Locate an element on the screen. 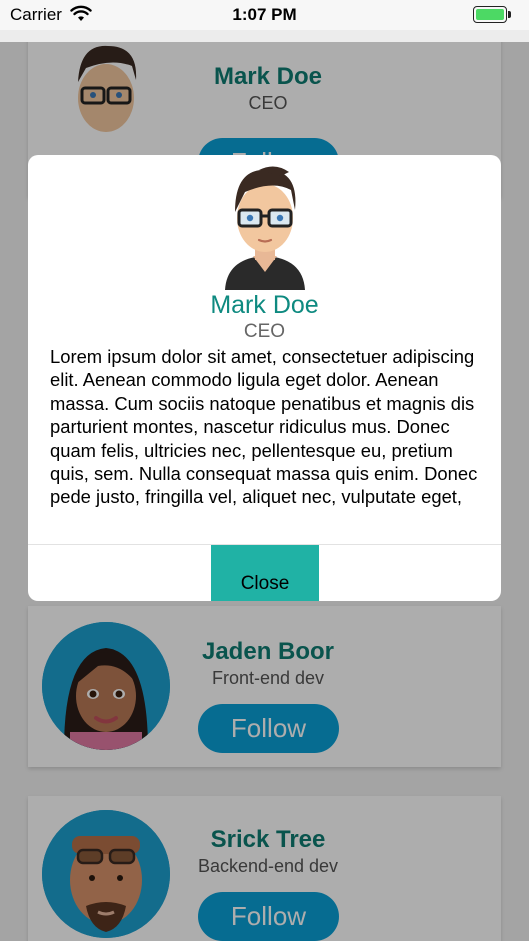 The height and width of the screenshot is (941, 529). clock: 1:07 PM is located at coordinates (264, 14).